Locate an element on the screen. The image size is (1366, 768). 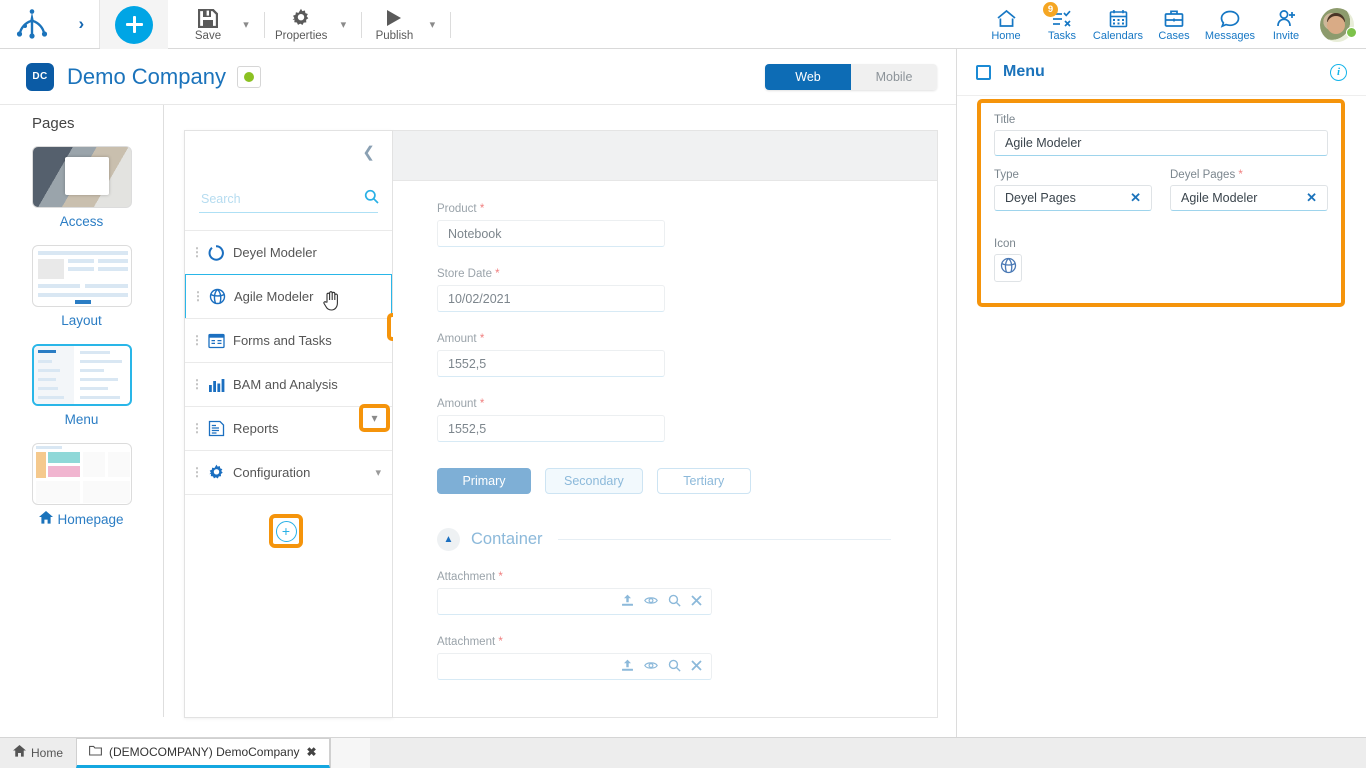
field-amount-1: Amount * 1552,5 is located at coordinates (687, 355).